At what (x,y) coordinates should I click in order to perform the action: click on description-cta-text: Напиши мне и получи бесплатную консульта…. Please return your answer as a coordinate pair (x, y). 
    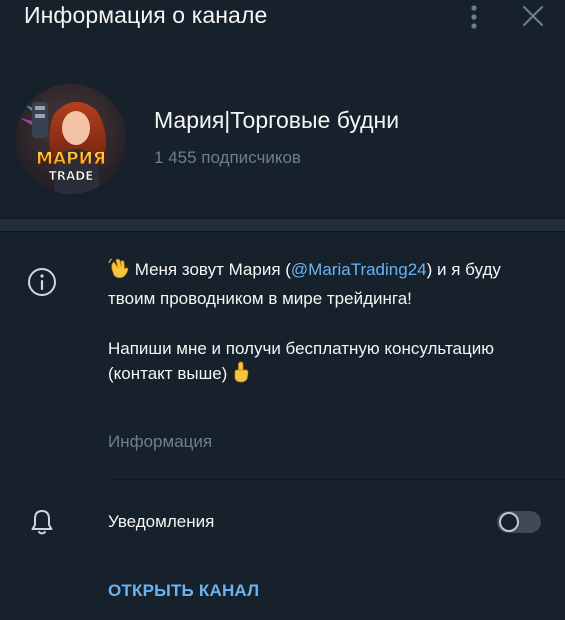
    Looking at the image, I should click on (301, 361).